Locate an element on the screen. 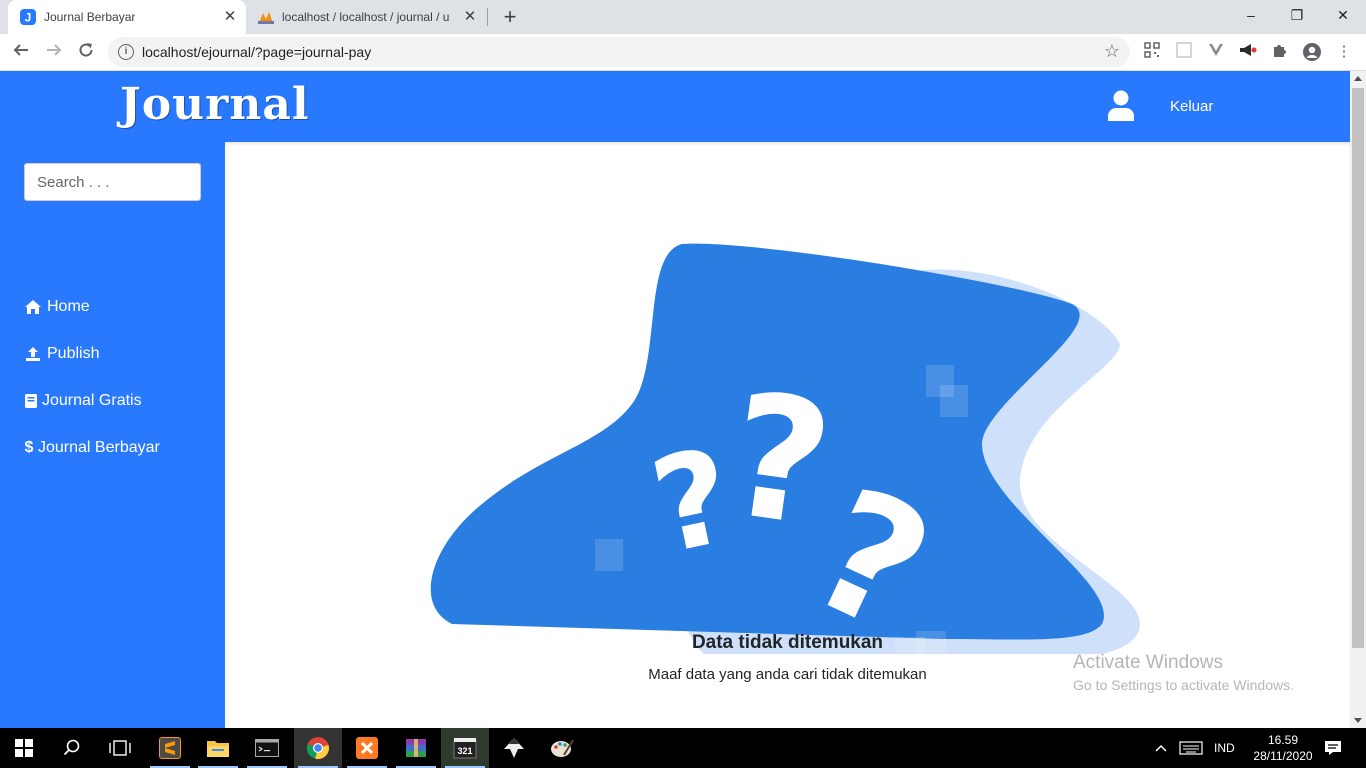 The width and height of the screenshot is (1366, 768). notification-icon is located at coordinates (1333, 748).